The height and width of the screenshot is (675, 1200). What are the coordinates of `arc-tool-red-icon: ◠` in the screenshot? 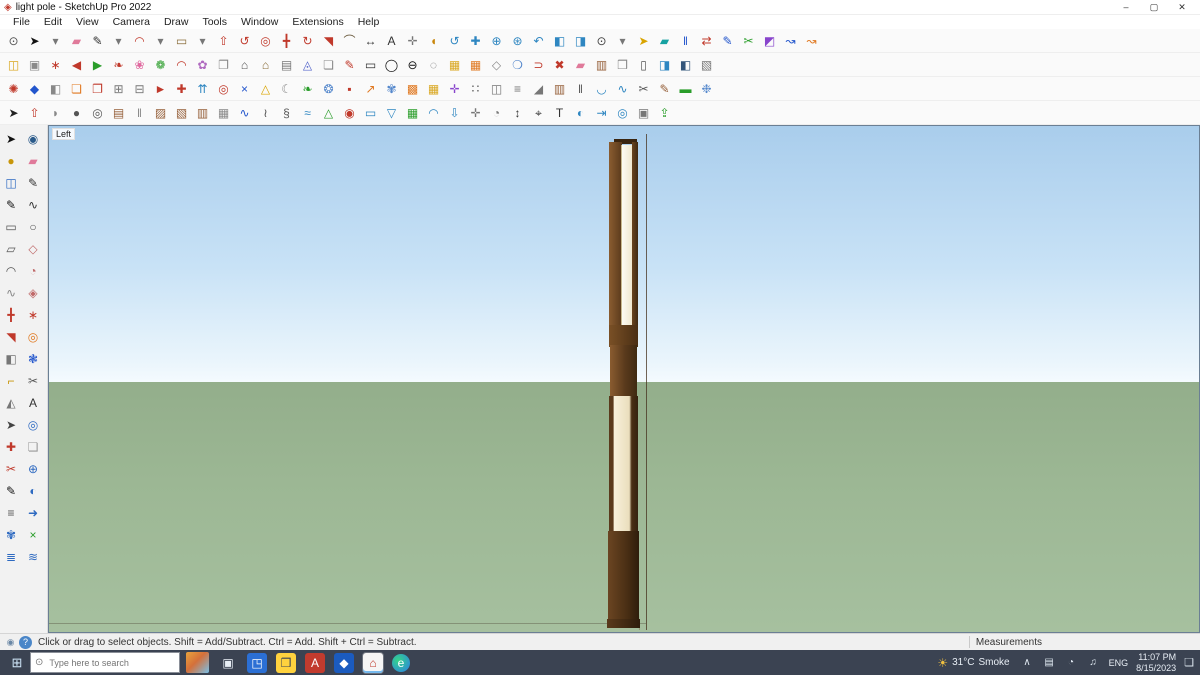 It's located at (181, 64).